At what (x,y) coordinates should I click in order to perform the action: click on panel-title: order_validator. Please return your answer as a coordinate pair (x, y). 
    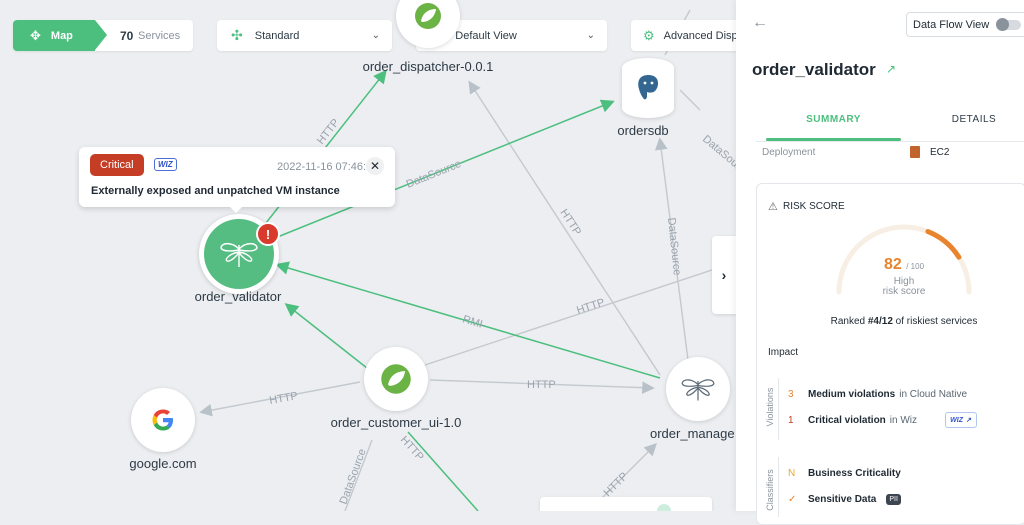
    Looking at the image, I should click on (814, 69).